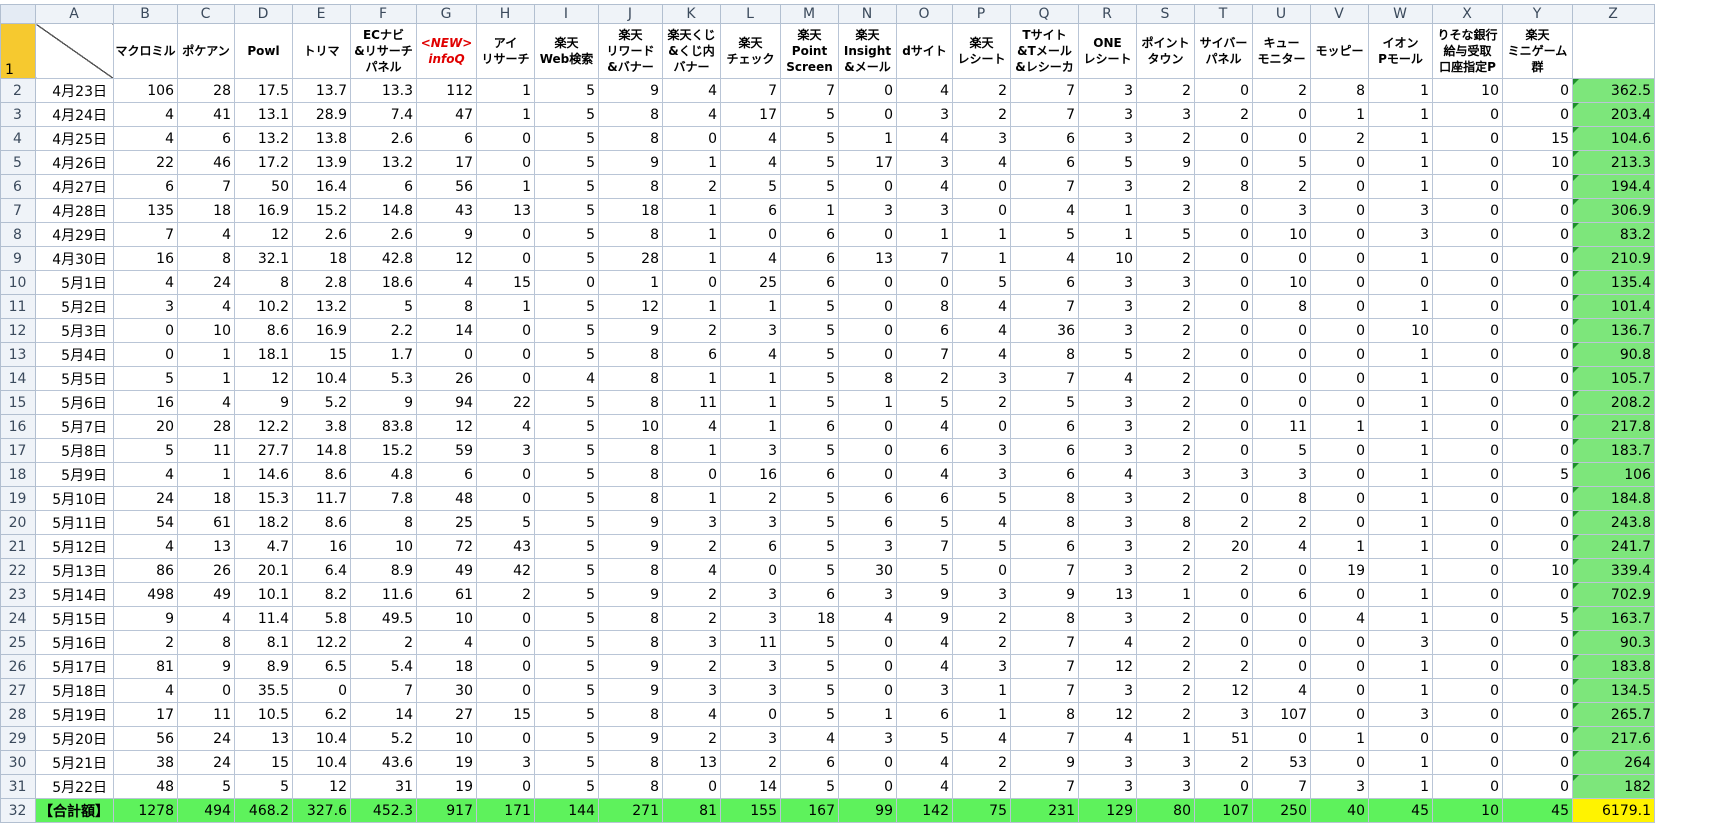 This screenshot has height=823, width=1715. I want to click on column-header-Q: Q, so click(1044, 14).